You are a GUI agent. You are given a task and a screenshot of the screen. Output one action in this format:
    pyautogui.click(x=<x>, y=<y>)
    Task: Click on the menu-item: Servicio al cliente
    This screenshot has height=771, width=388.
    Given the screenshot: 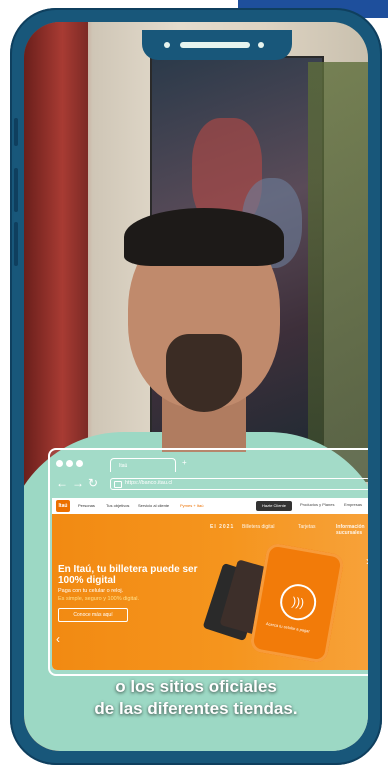 What is the action you would take?
    pyautogui.click(x=153, y=505)
    